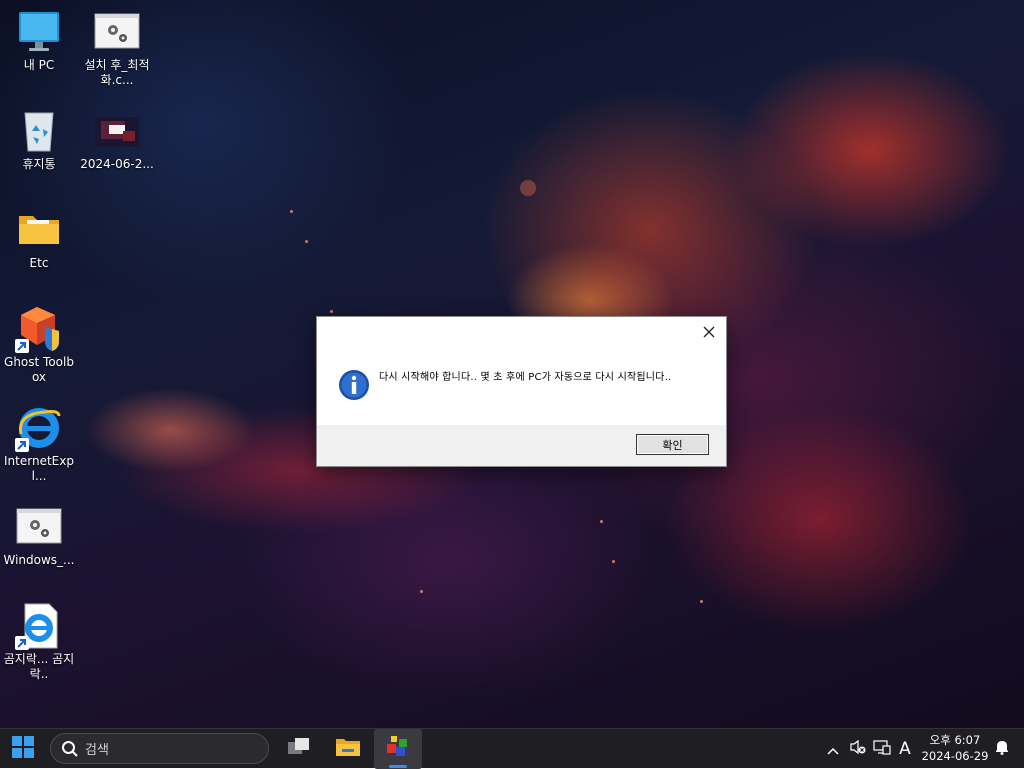 Image resolution: width=1024 pixels, height=769 pixels. Describe the element at coordinates (905, 749) in the screenshot. I see `input-method-indicator: A` at that location.